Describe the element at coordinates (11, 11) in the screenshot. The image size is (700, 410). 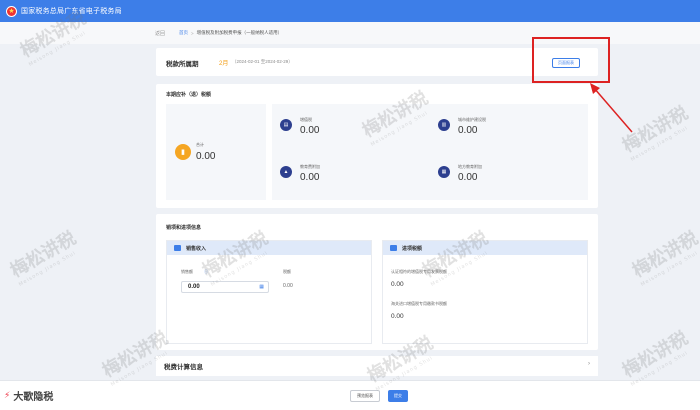
I see `tax-bureau-logo-icon: ★` at that location.